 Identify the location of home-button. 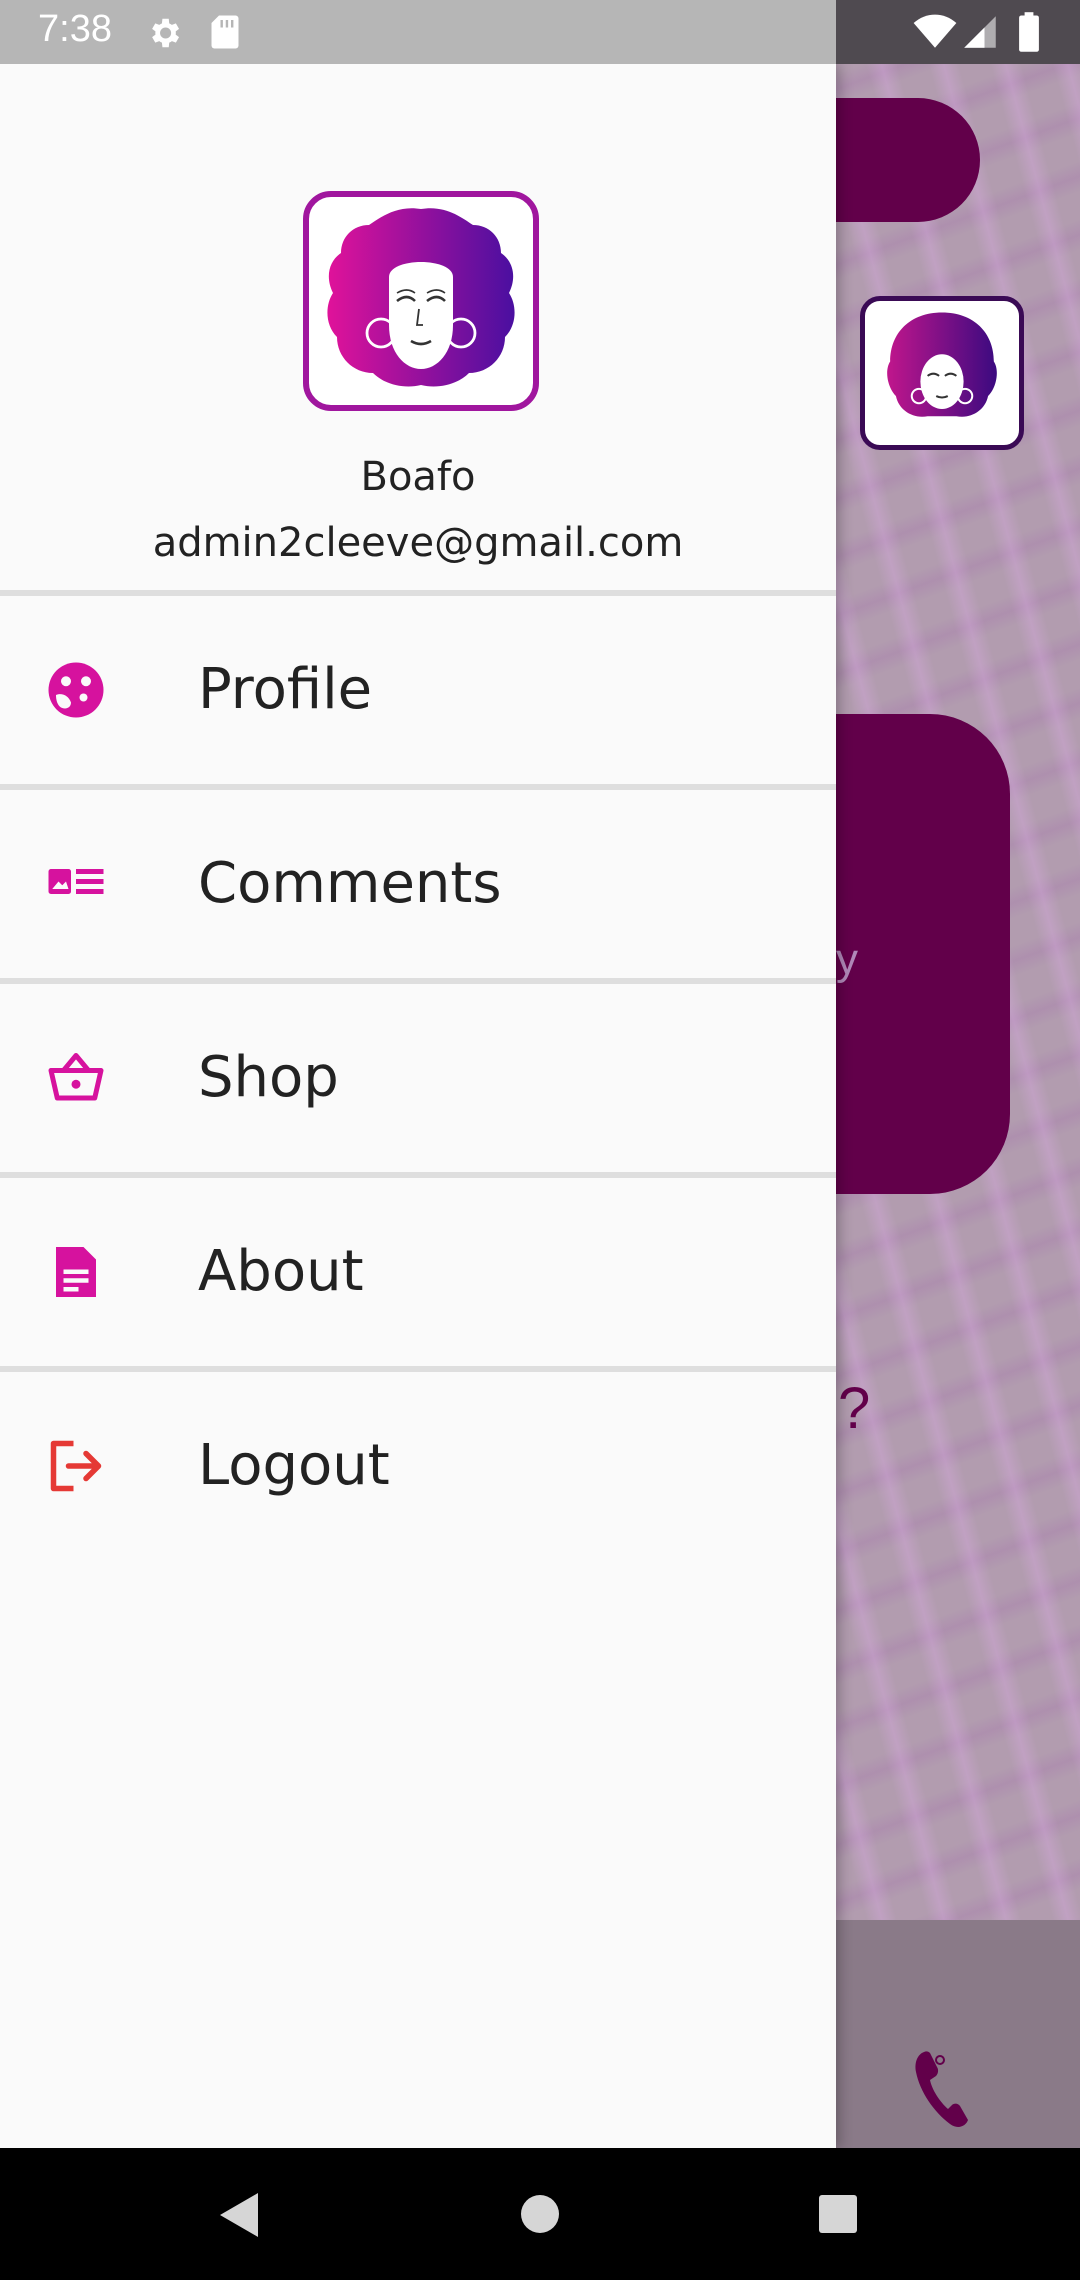
(540, 2214).